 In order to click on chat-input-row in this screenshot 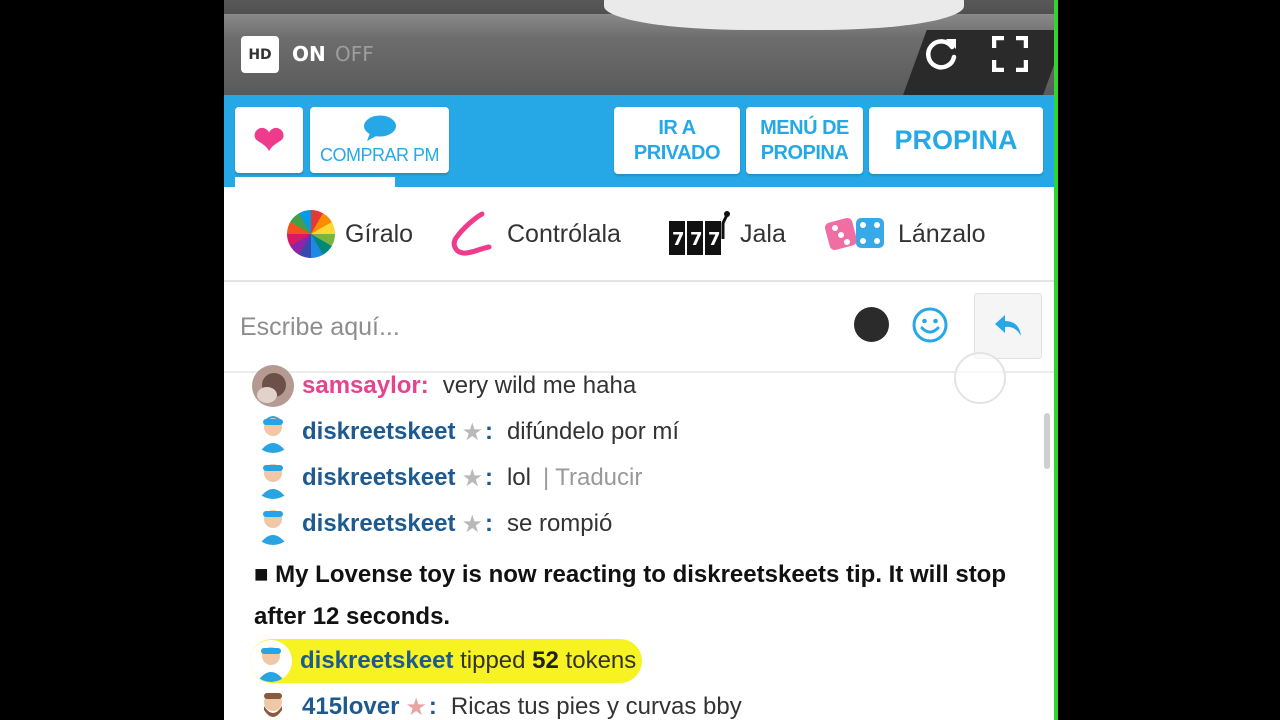, I will do `click(639, 328)`.